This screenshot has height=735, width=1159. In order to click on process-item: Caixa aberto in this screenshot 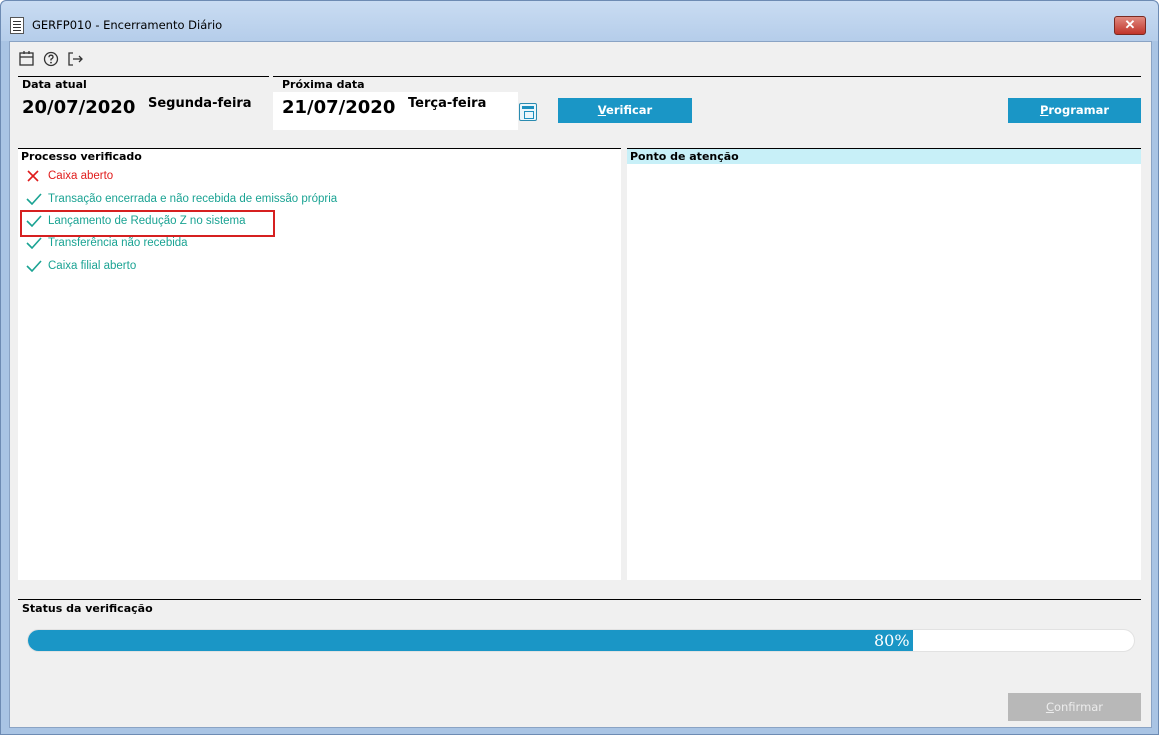, I will do `click(65, 176)`.